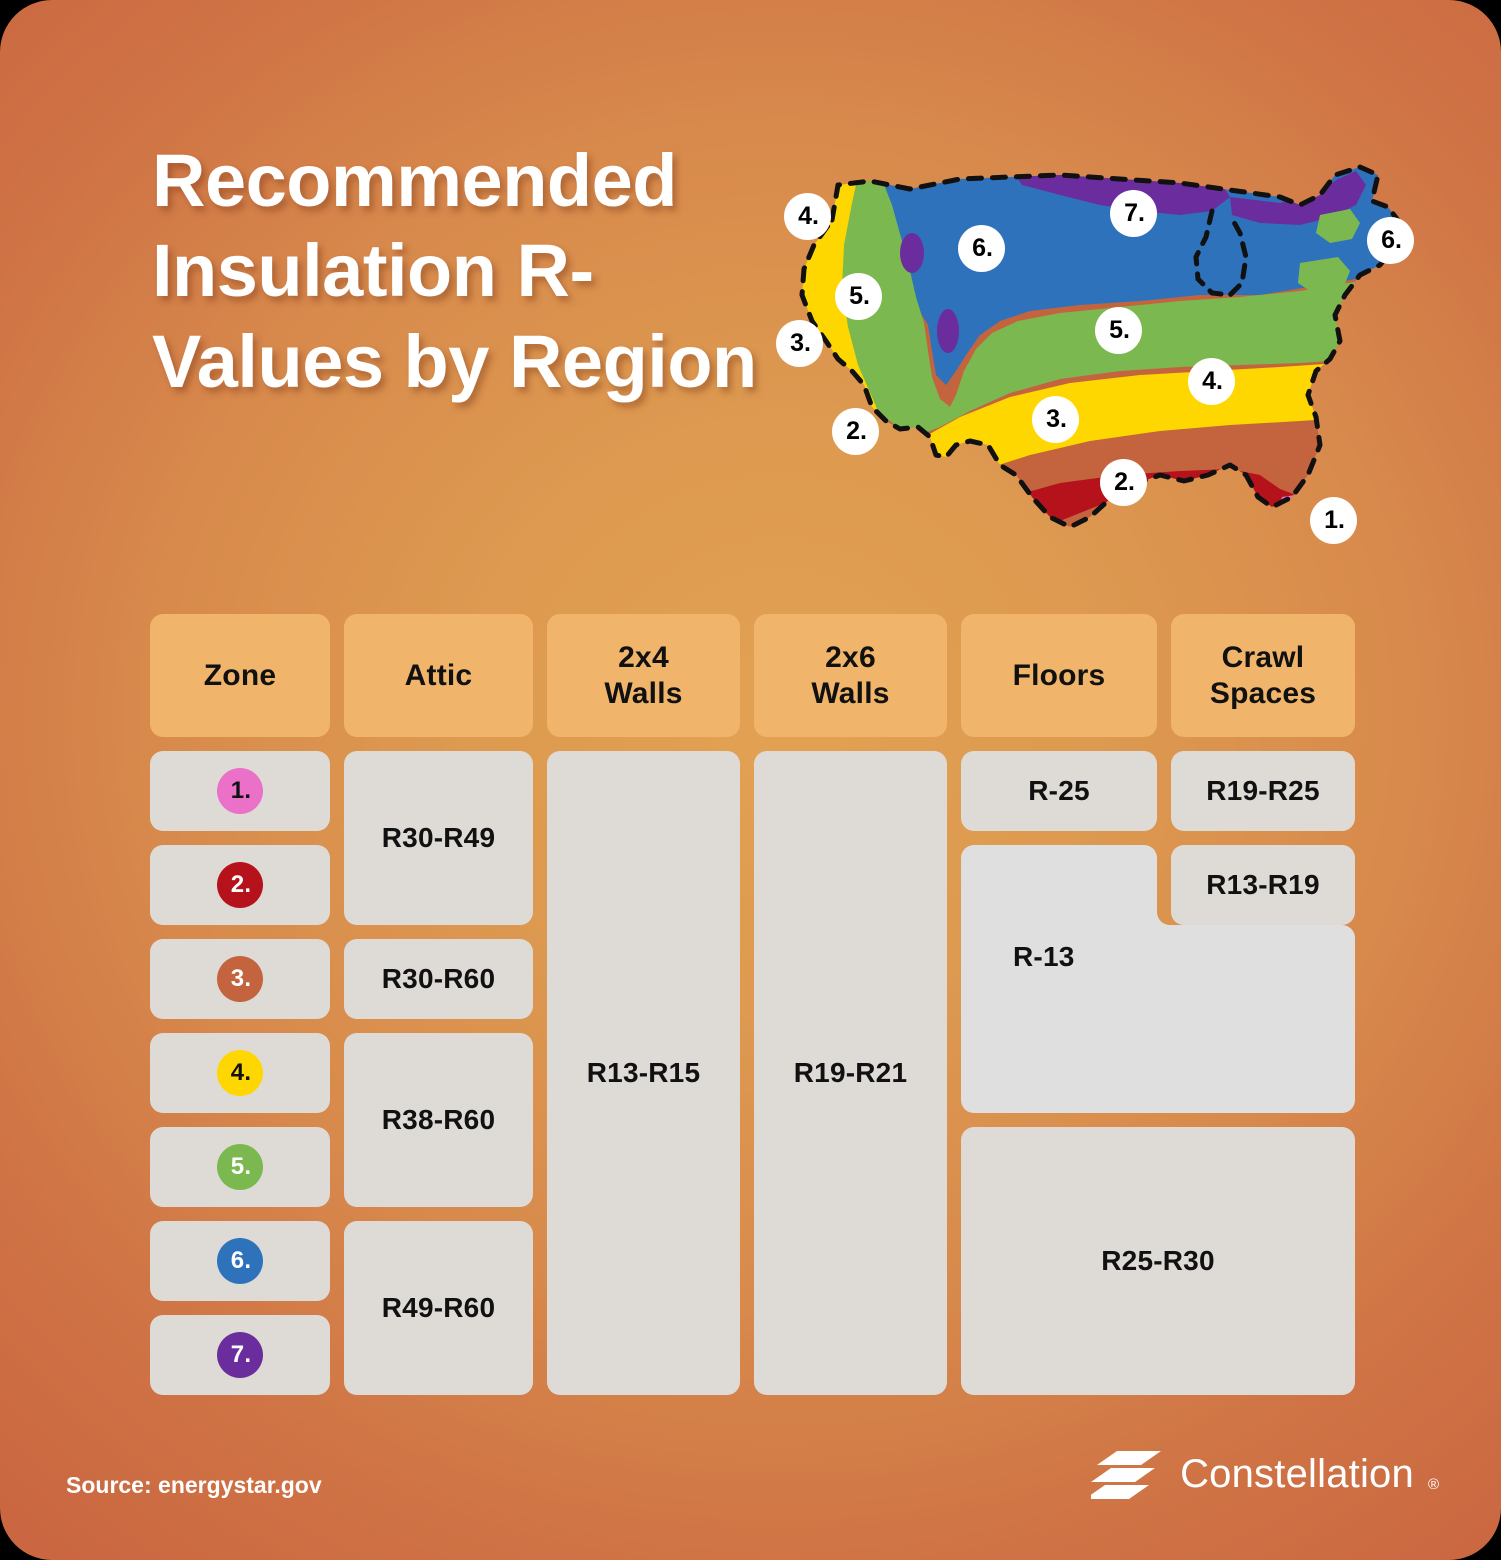 This screenshot has height=1560, width=1501. I want to click on header-label: Floors, so click(1059, 675).